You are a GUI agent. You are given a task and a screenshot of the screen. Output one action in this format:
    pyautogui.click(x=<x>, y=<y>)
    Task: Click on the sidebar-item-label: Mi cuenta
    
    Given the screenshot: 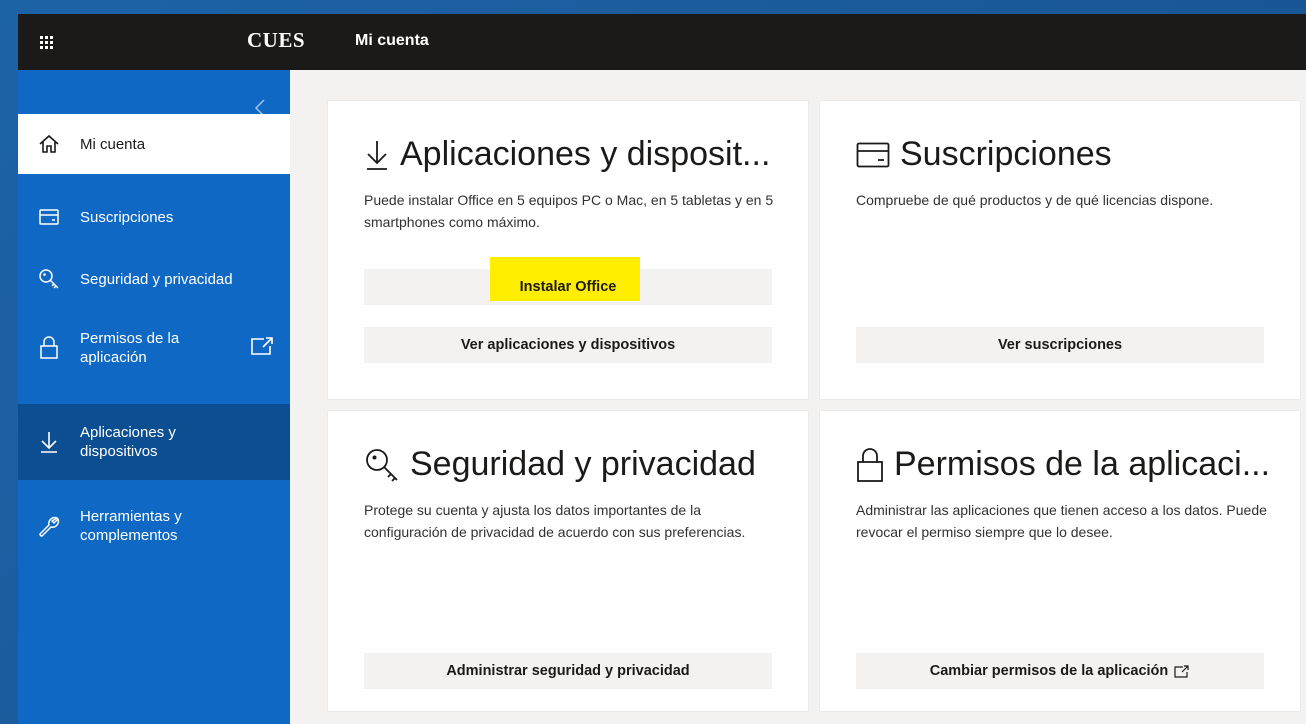 What is the action you would take?
    pyautogui.click(x=113, y=144)
    